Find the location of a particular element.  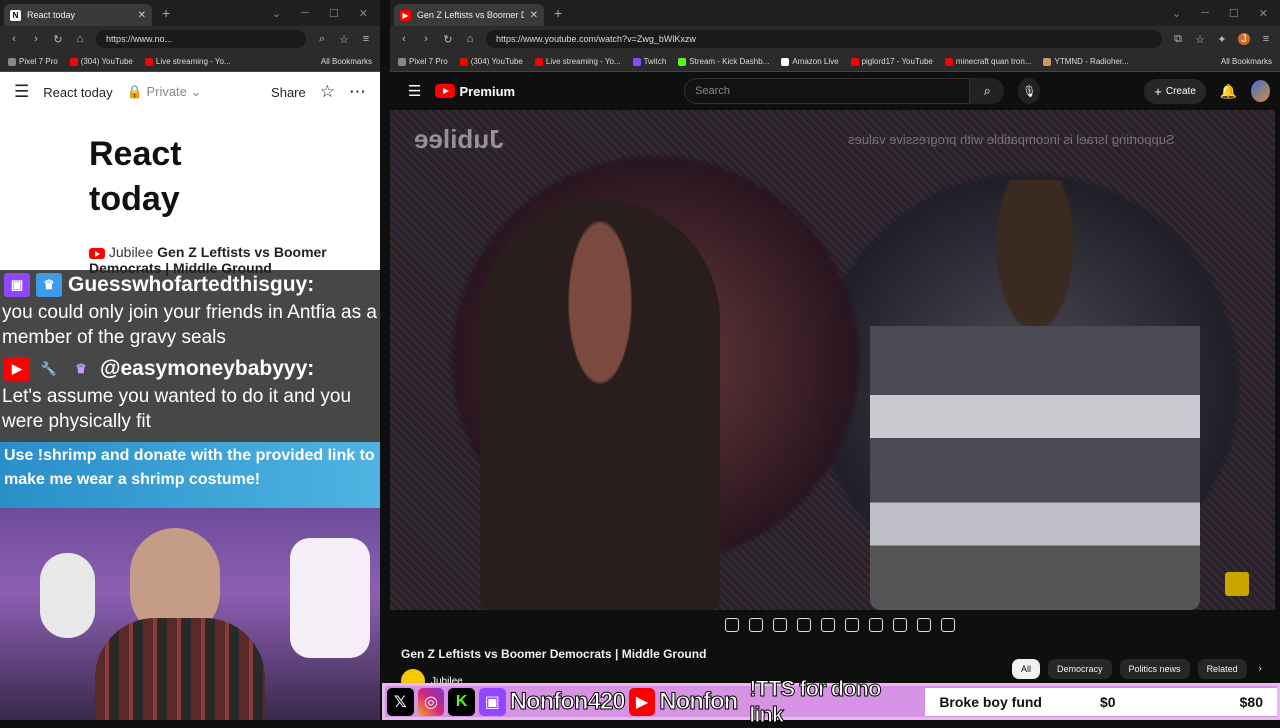

video-brand-overlay: Jubilee is located at coordinates (459, 139).